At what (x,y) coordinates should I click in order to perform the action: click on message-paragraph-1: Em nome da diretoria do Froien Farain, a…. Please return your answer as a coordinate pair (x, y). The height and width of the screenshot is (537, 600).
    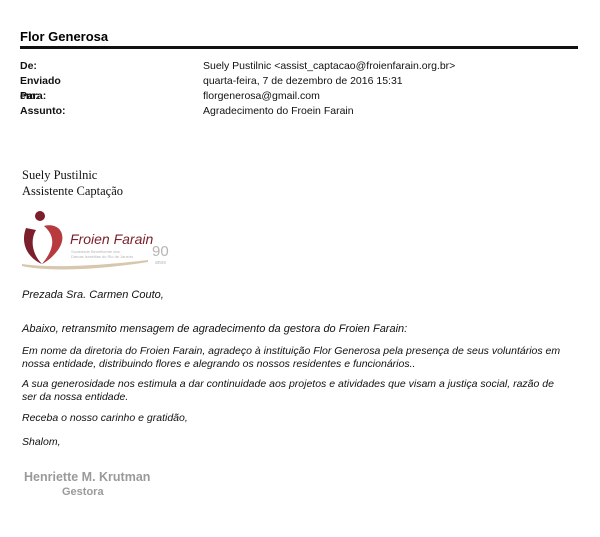
    Looking at the image, I should click on (291, 357).